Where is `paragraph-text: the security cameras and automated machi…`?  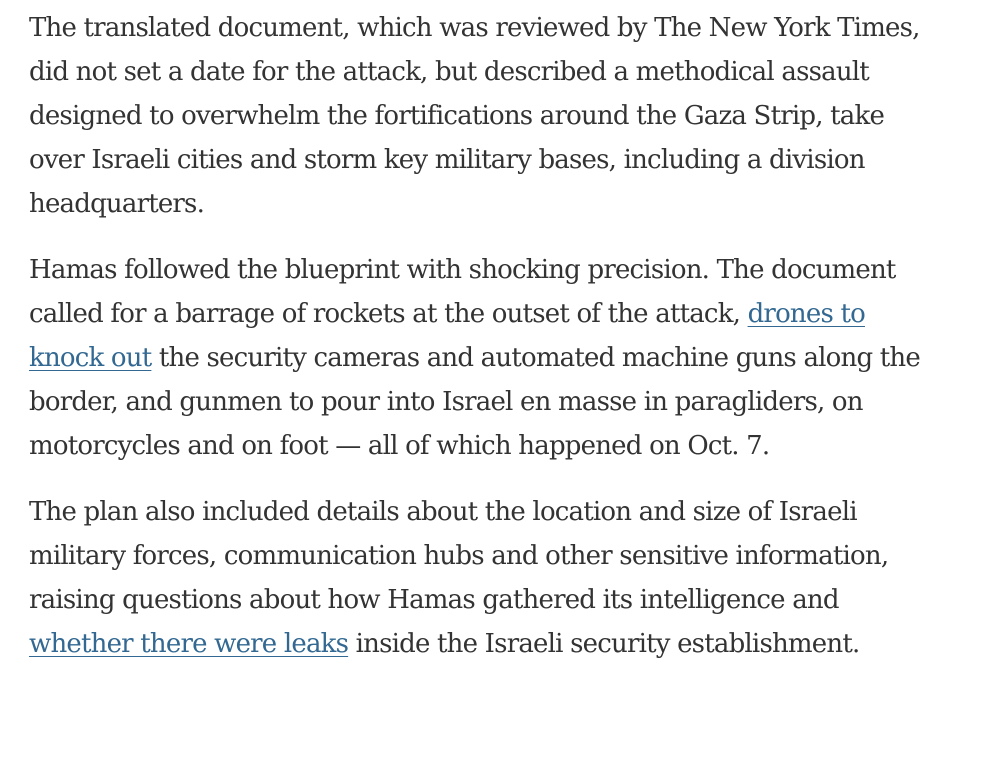
paragraph-text: the security cameras and automated machi… is located at coordinates (475, 402).